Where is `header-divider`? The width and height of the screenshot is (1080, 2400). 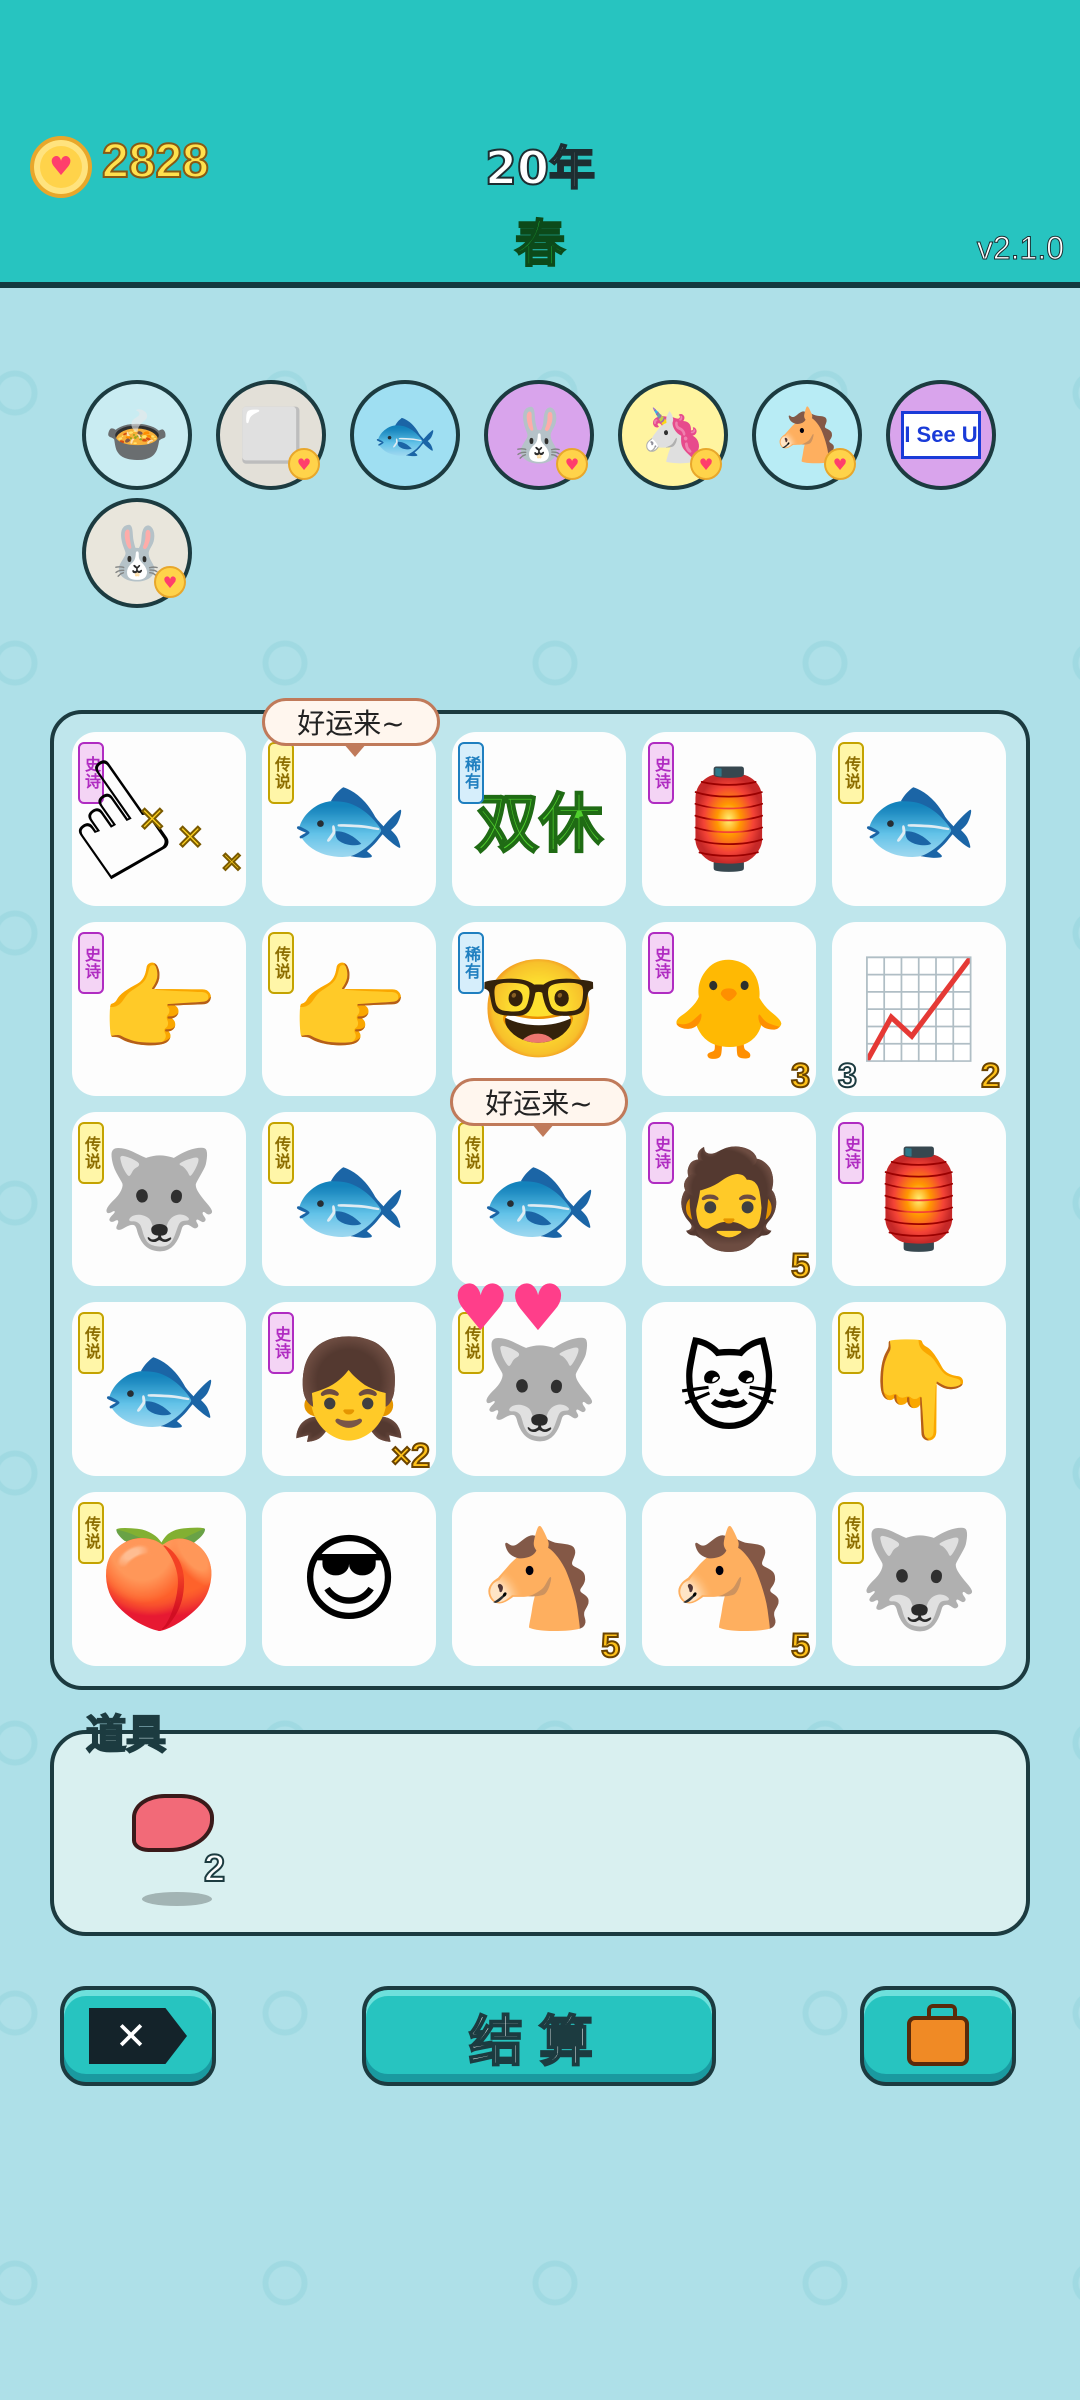 header-divider is located at coordinates (540, 285).